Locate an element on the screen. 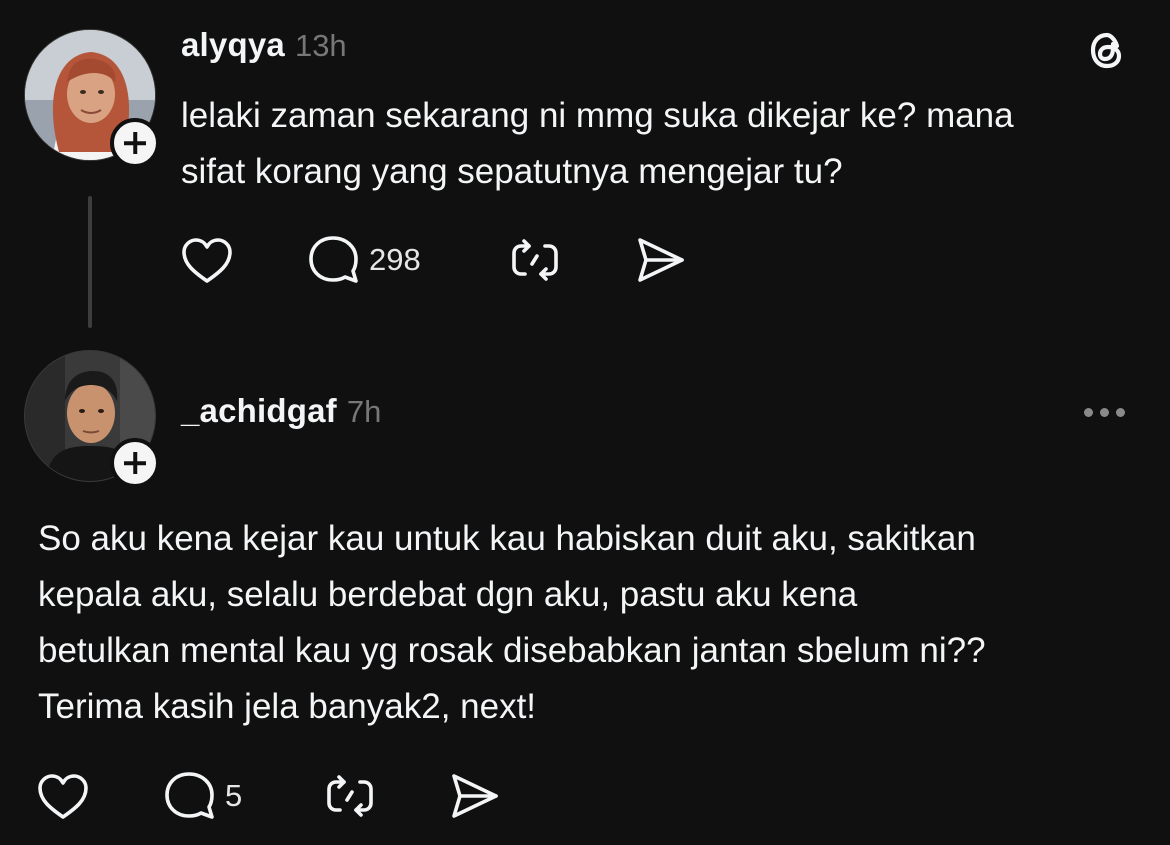 The image size is (1170, 845). username: alyqya is located at coordinates (233, 45).